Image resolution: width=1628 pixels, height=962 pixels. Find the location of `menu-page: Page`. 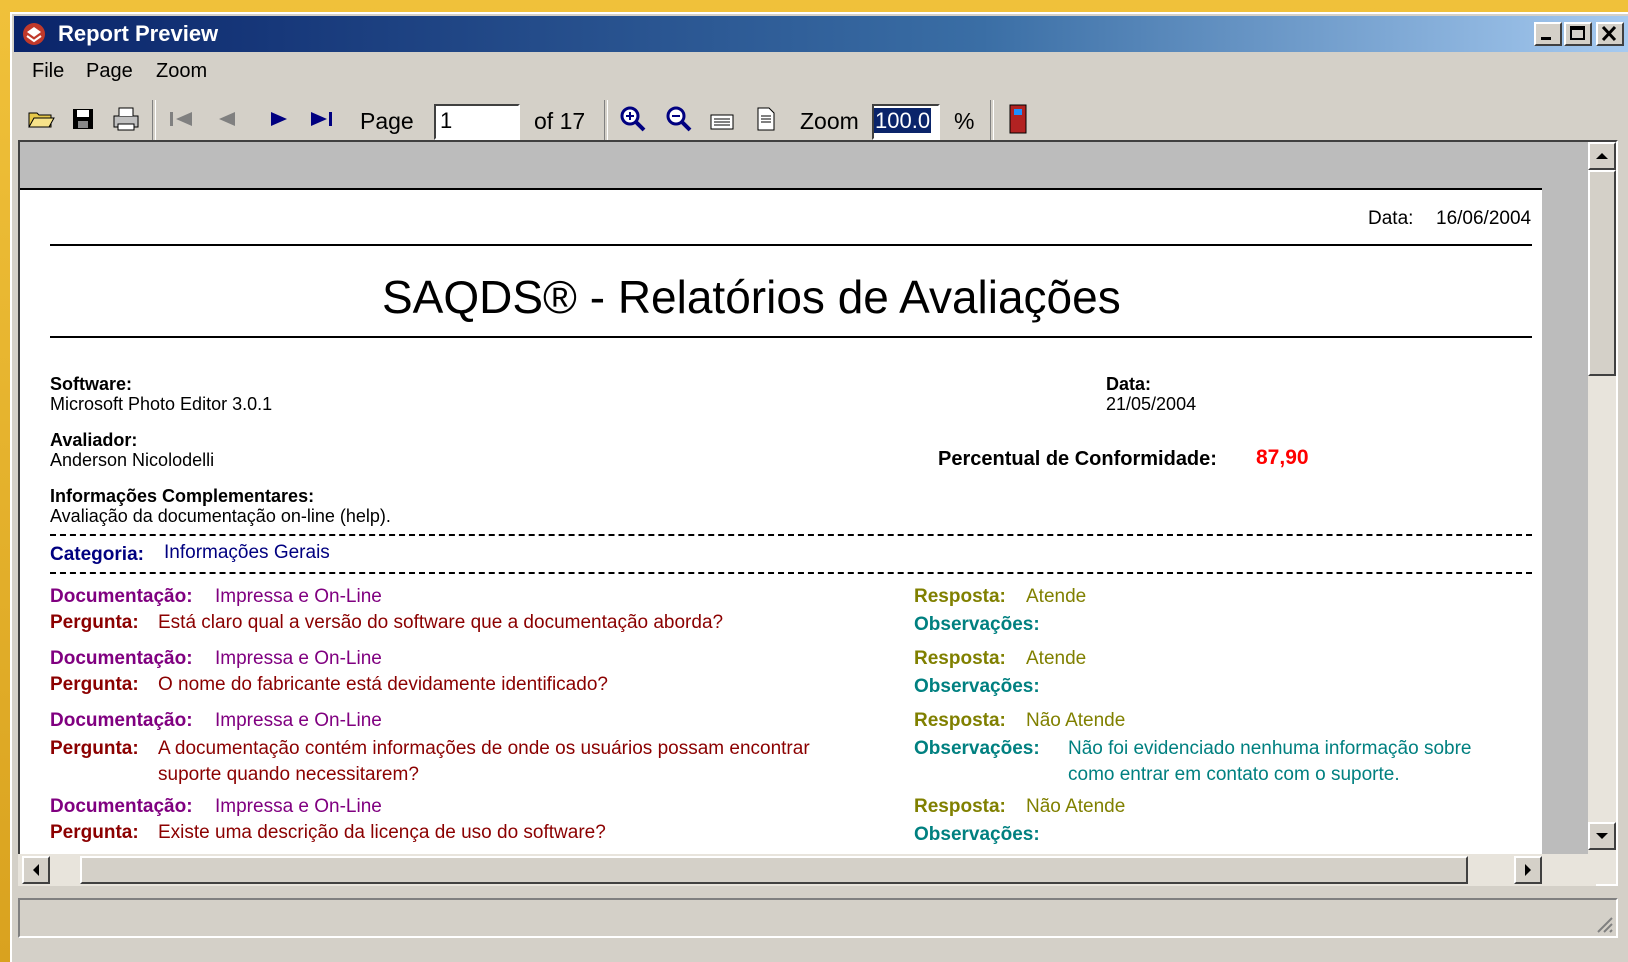

menu-page: Page is located at coordinates (109, 71).